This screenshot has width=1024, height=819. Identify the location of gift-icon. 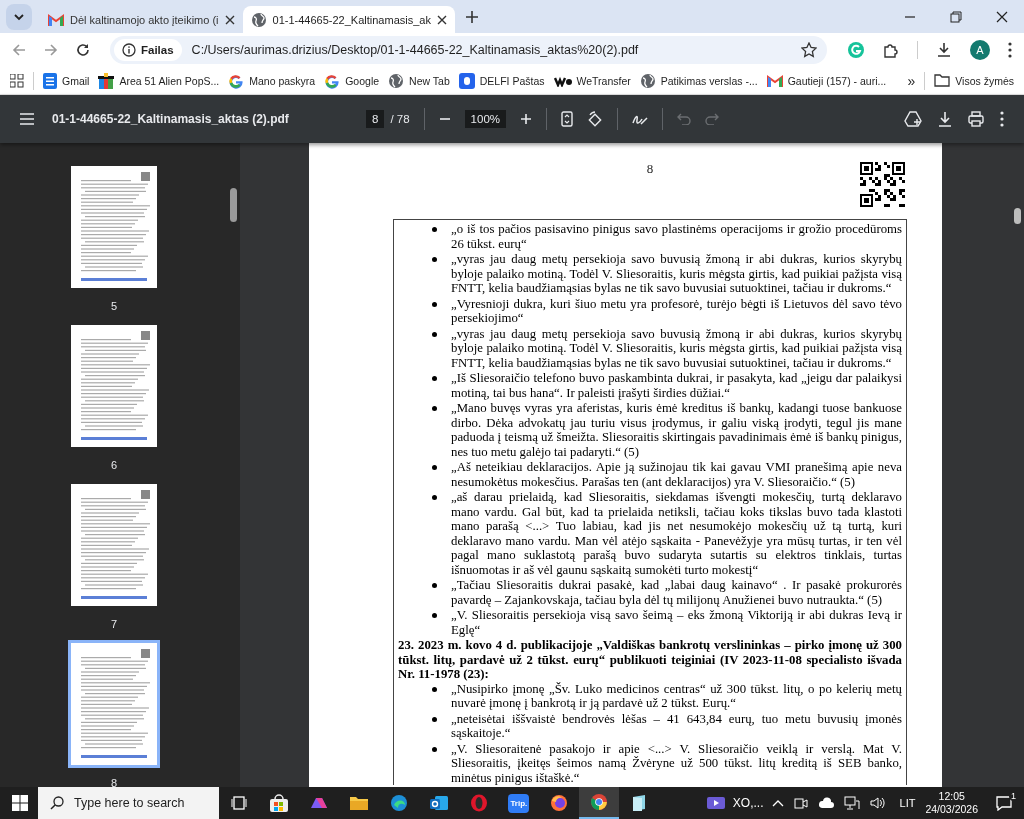
(106, 80).